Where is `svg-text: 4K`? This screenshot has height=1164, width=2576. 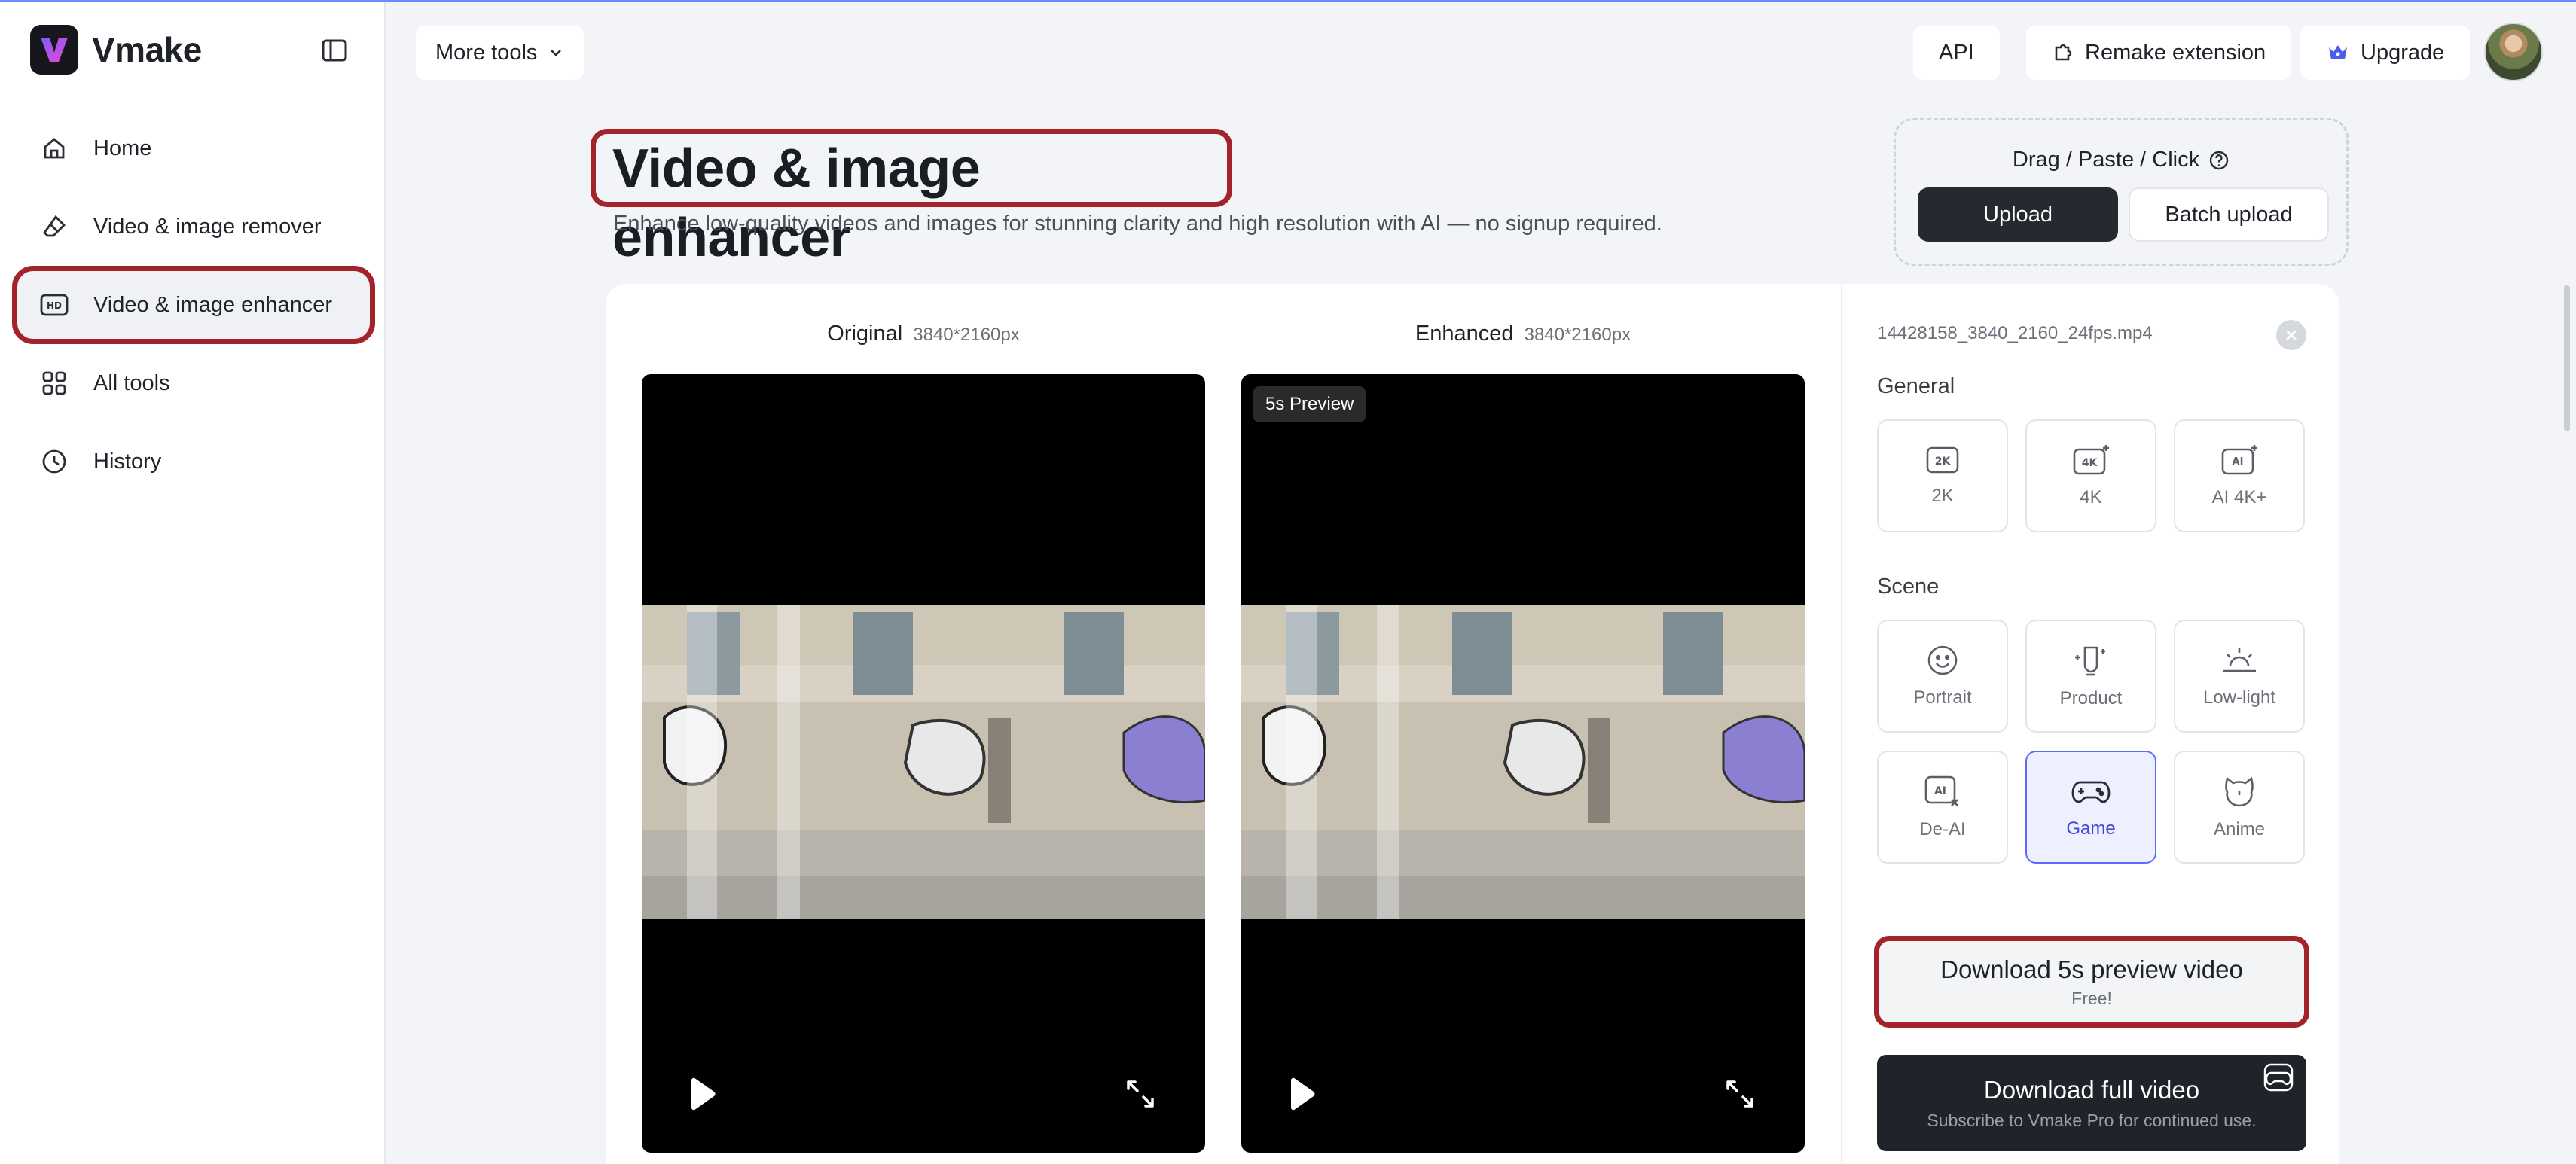
svg-text: 4K is located at coordinates (2090, 463).